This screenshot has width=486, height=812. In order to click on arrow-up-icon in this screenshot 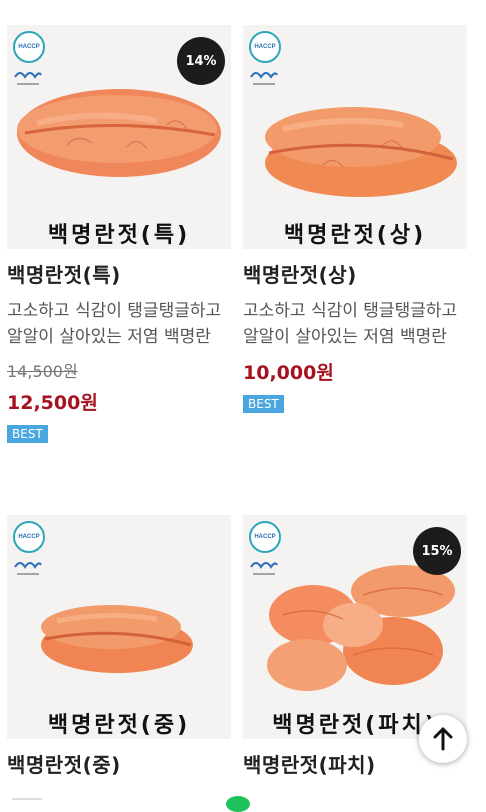, I will do `click(443, 739)`.